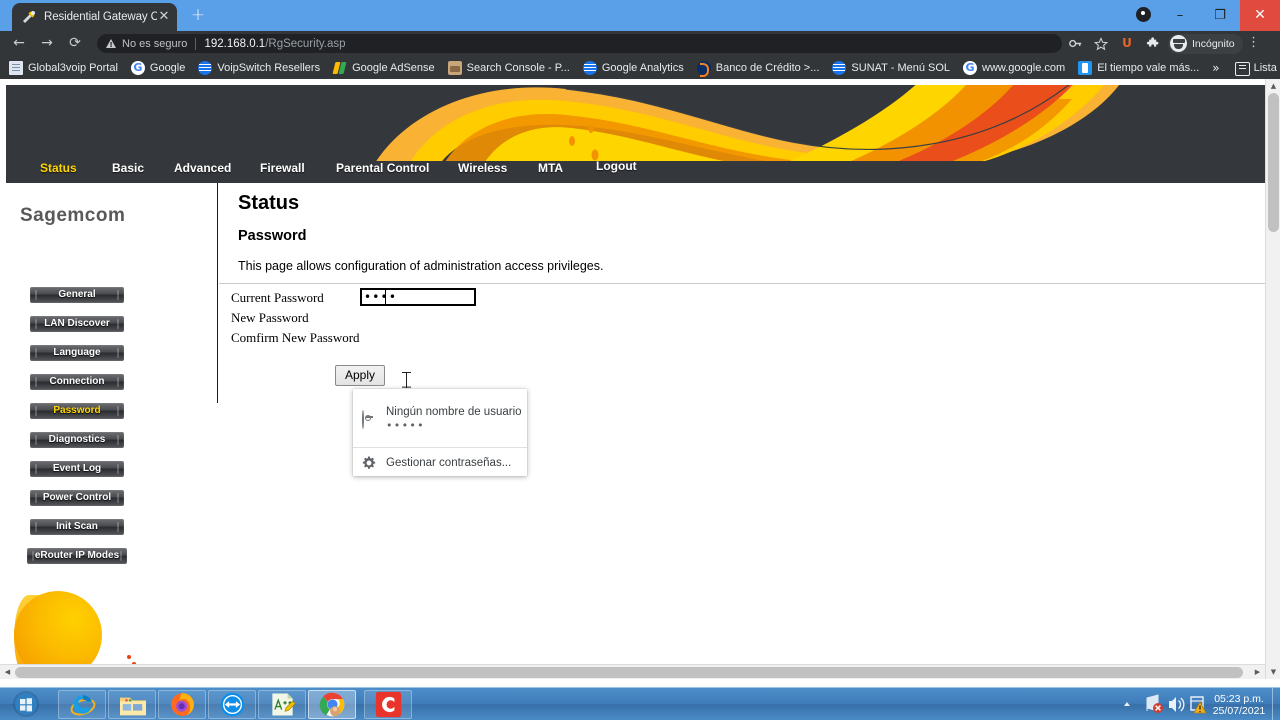  What do you see at coordinates (388, 704) in the screenshot?
I see `taskbar-item-camtasia` at bounding box center [388, 704].